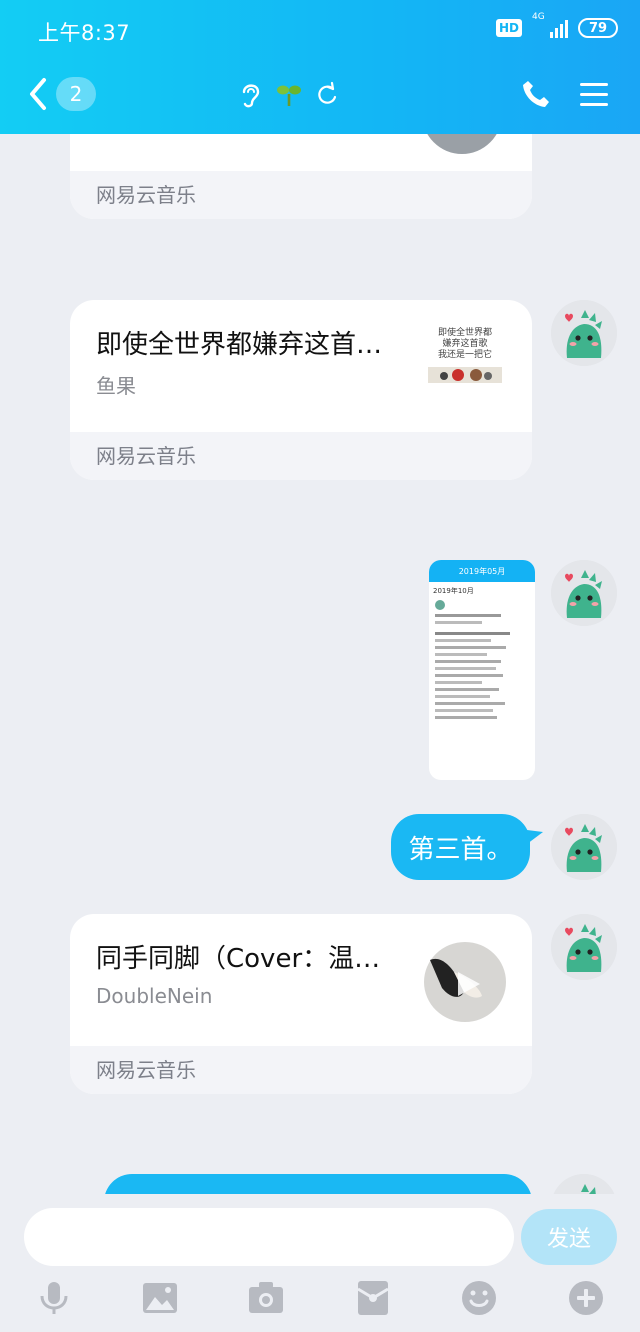 This screenshot has height=1332, width=640. What do you see at coordinates (482, 571) in the screenshot?
I see `screenshot-header: 2019年05月` at bounding box center [482, 571].